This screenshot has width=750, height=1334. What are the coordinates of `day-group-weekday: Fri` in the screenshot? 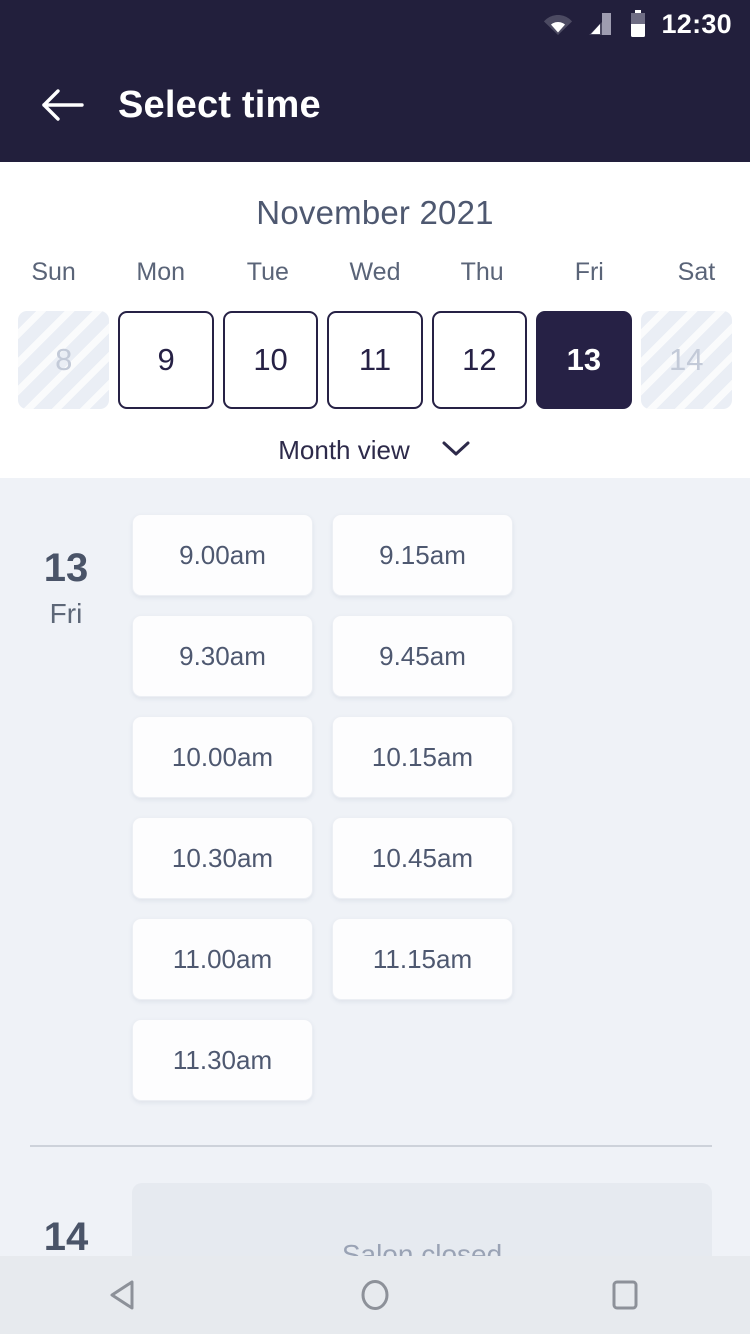 It's located at (66, 613).